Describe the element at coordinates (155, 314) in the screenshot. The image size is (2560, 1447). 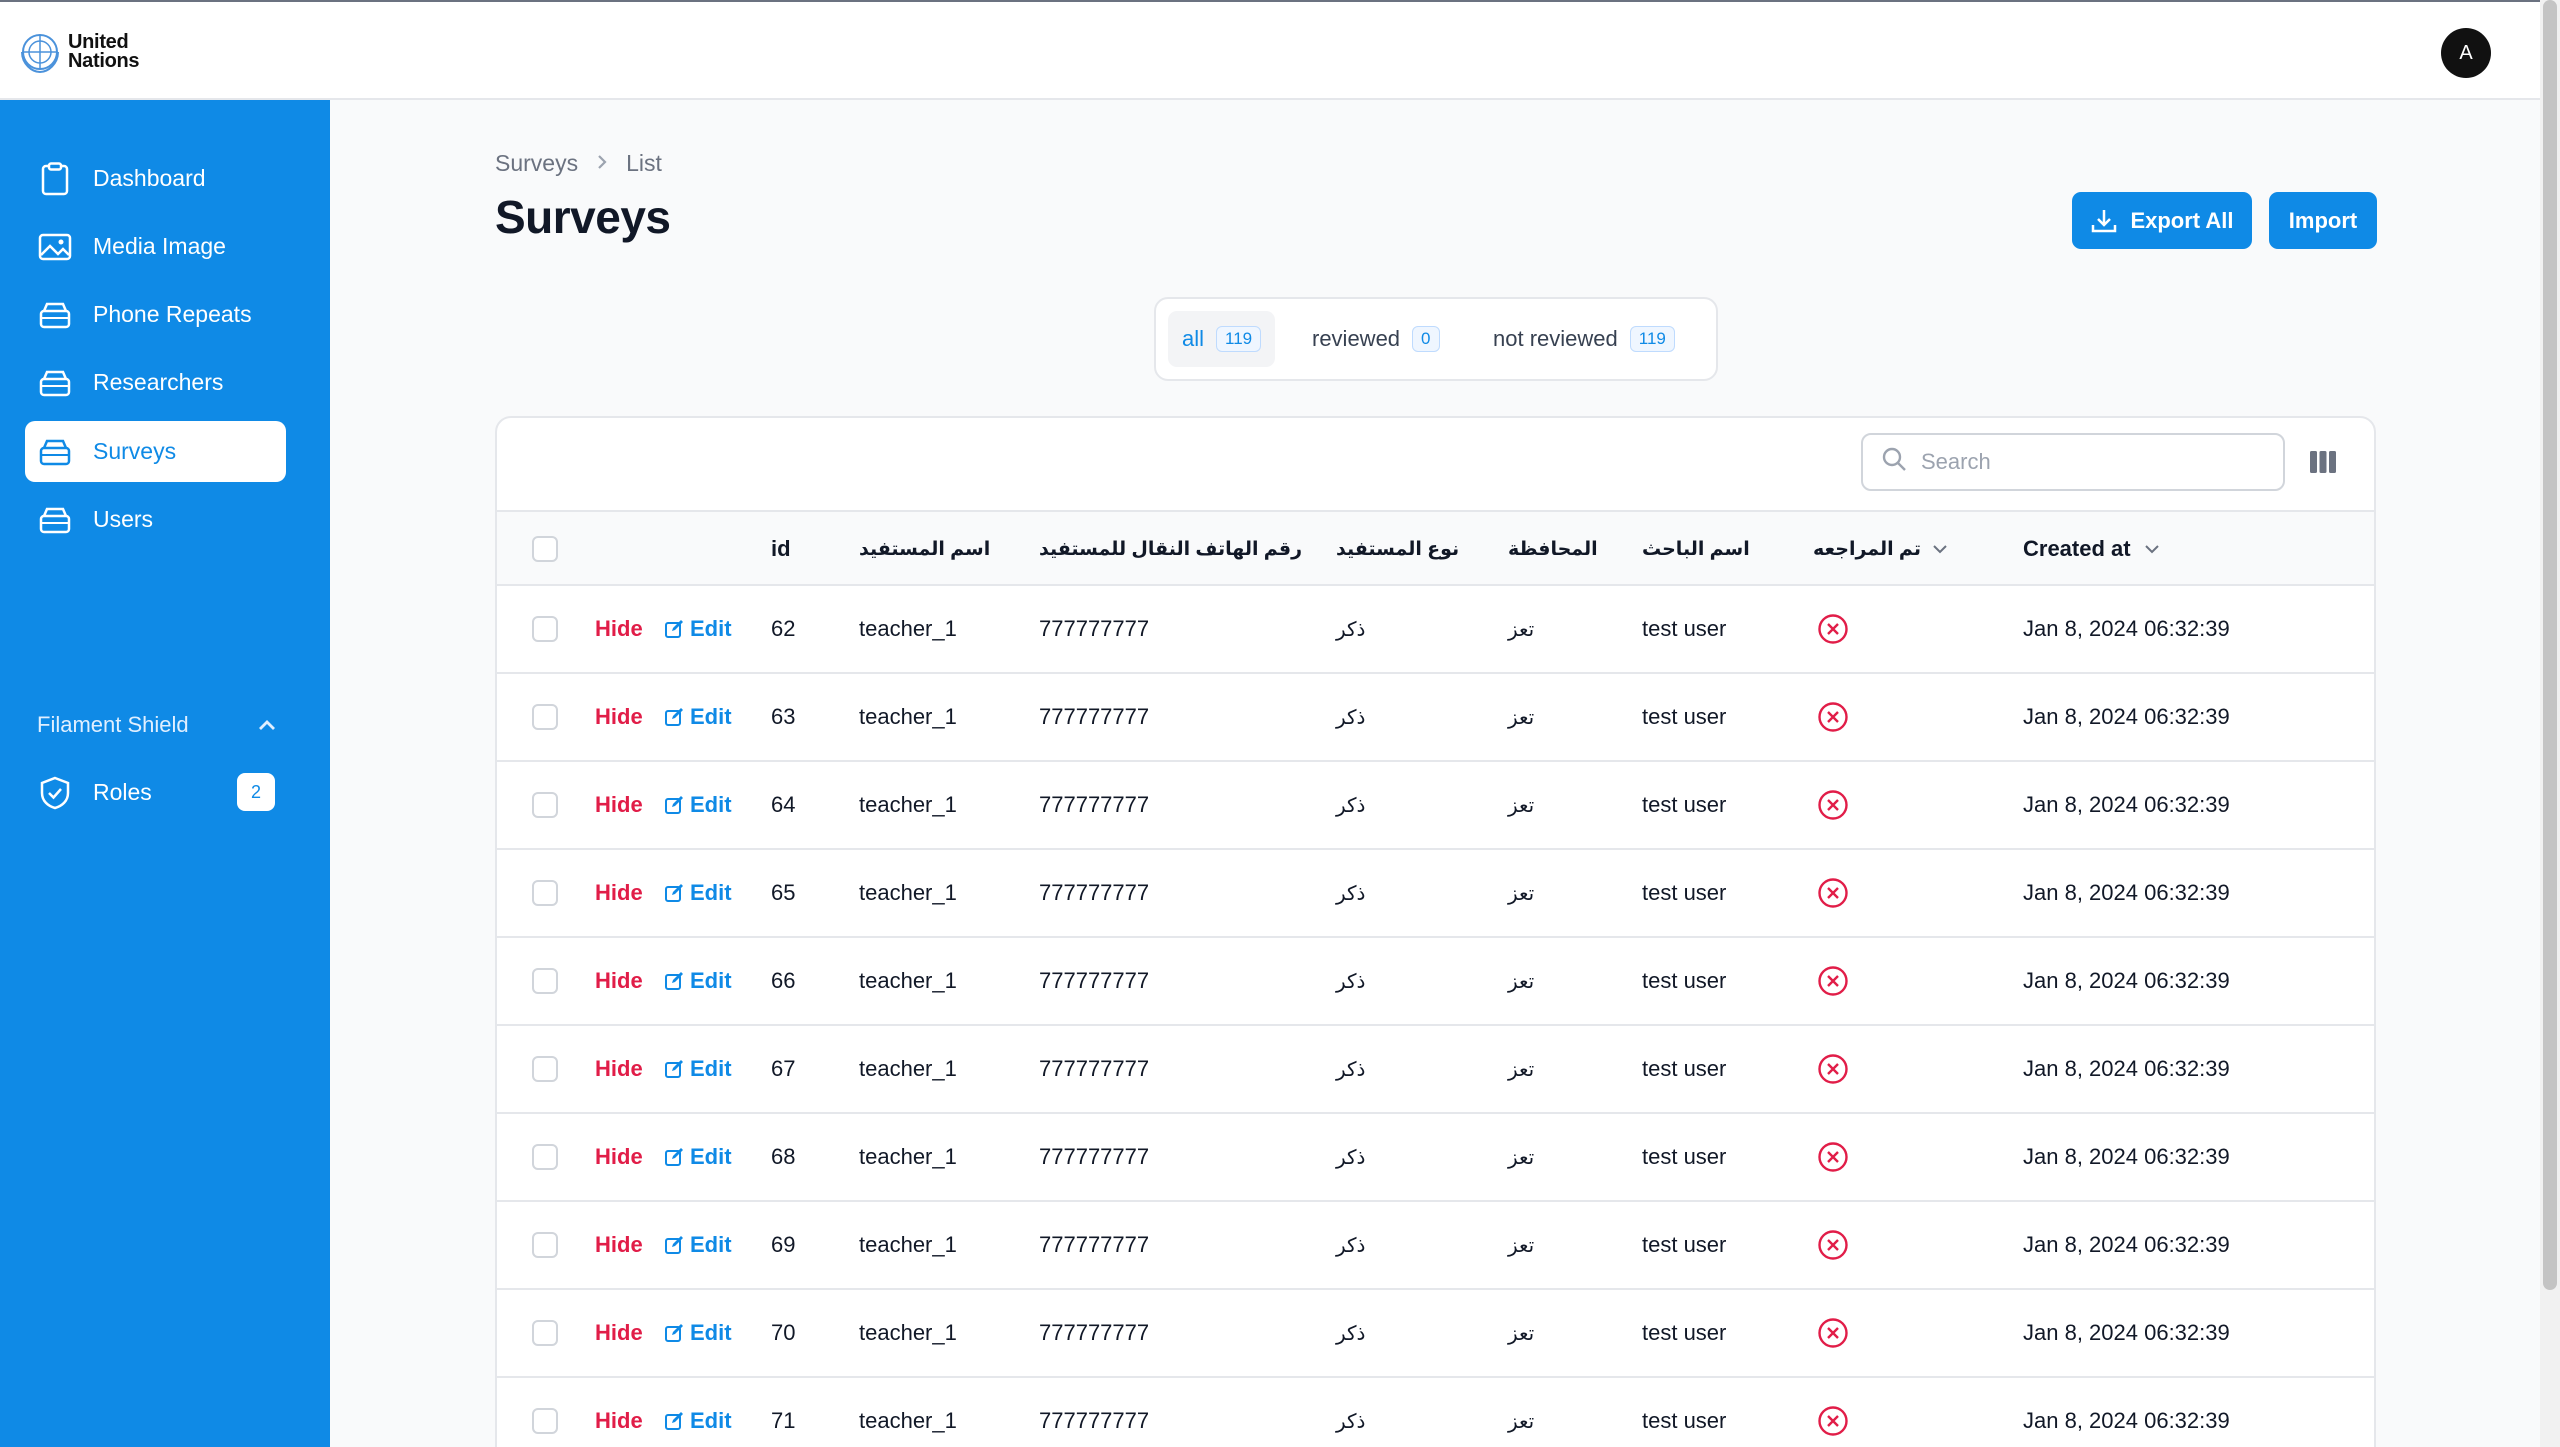
I see `sidebar-item-phone-repeats: Phone Repeats` at that location.